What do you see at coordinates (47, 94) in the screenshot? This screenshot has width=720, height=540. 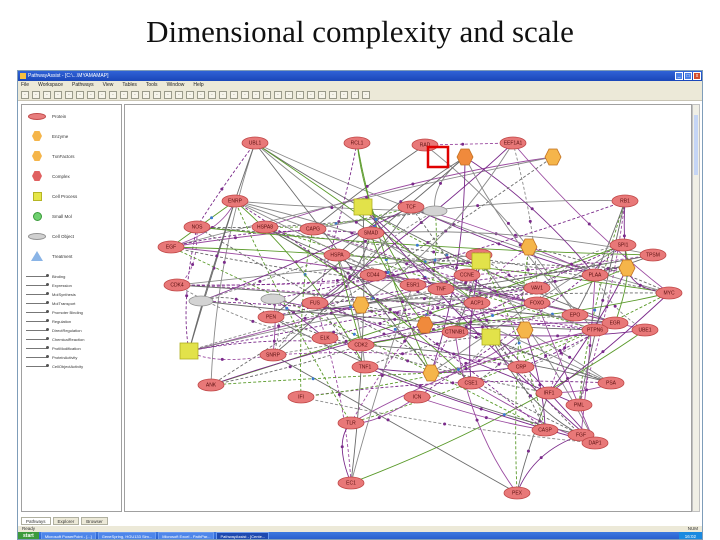 I see `save-icon: ·` at bounding box center [47, 94].